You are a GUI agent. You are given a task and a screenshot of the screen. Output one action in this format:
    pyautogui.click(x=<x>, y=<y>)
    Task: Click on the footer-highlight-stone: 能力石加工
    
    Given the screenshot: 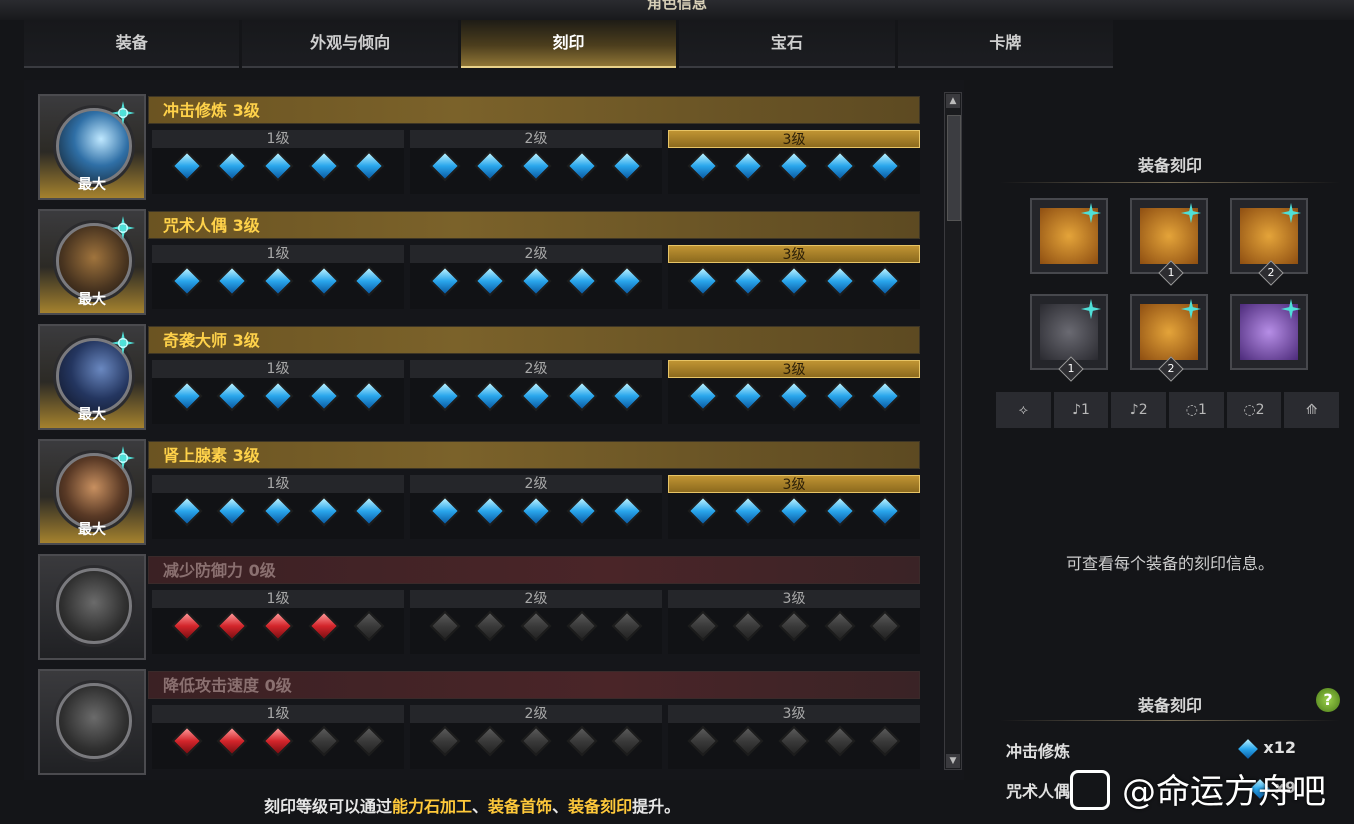 What is the action you would take?
    pyautogui.click(x=432, y=806)
    